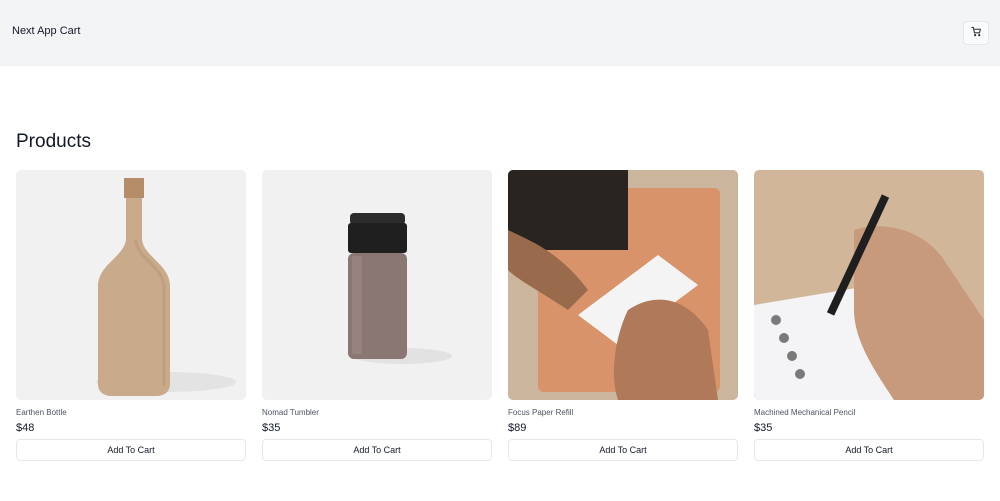 This screenshot has width=1000, height=501. I want to click on shopping-cart-icon, so click(976, 33).